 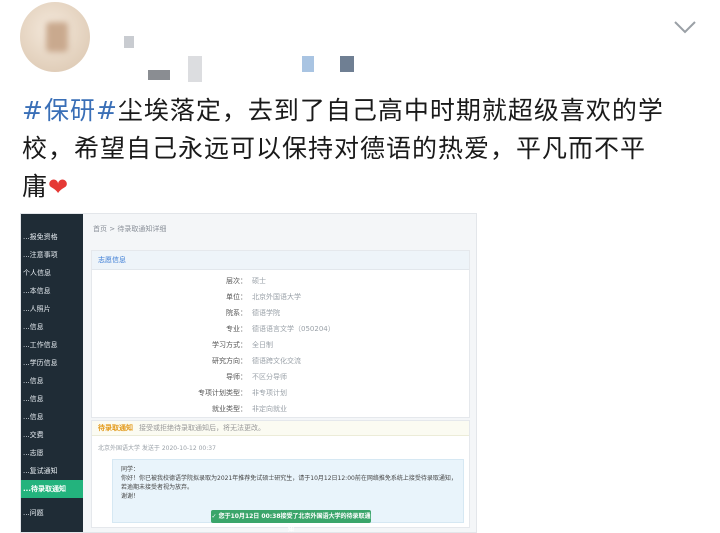 I want to click on field-row: 层次： 硕士, so click(x=280, y=281).